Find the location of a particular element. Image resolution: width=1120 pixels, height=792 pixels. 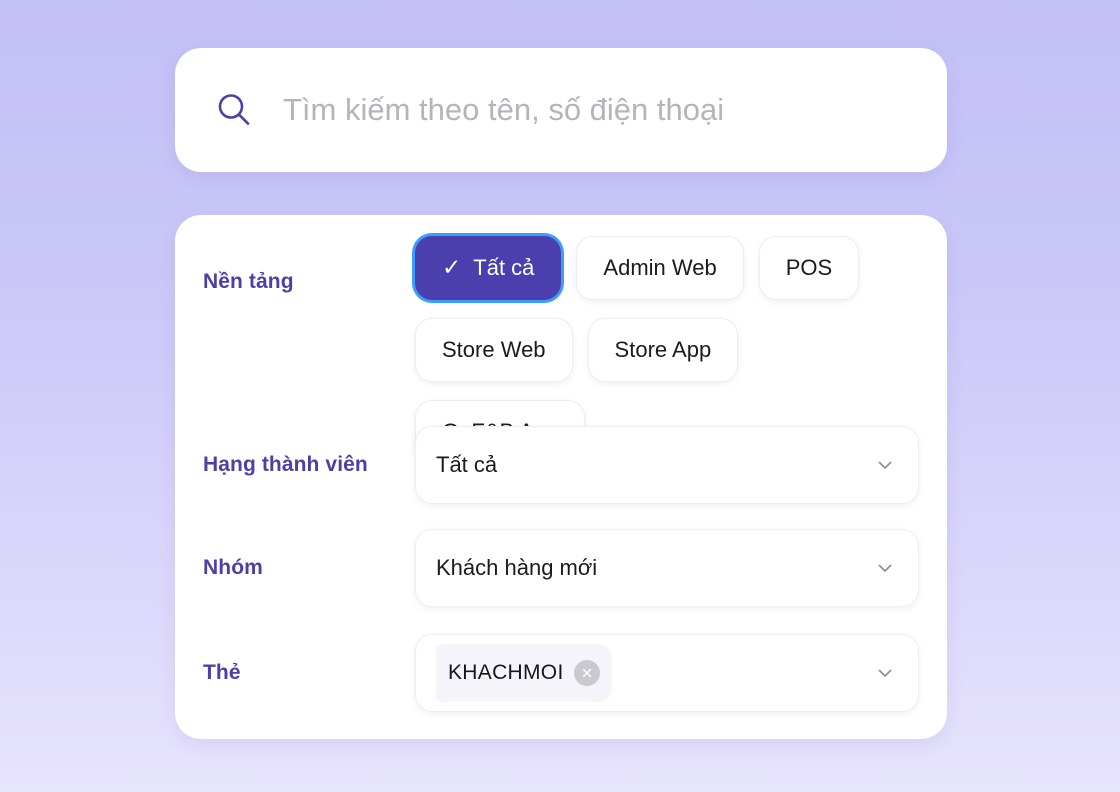

close-icon is located at coordinates (586, 673).